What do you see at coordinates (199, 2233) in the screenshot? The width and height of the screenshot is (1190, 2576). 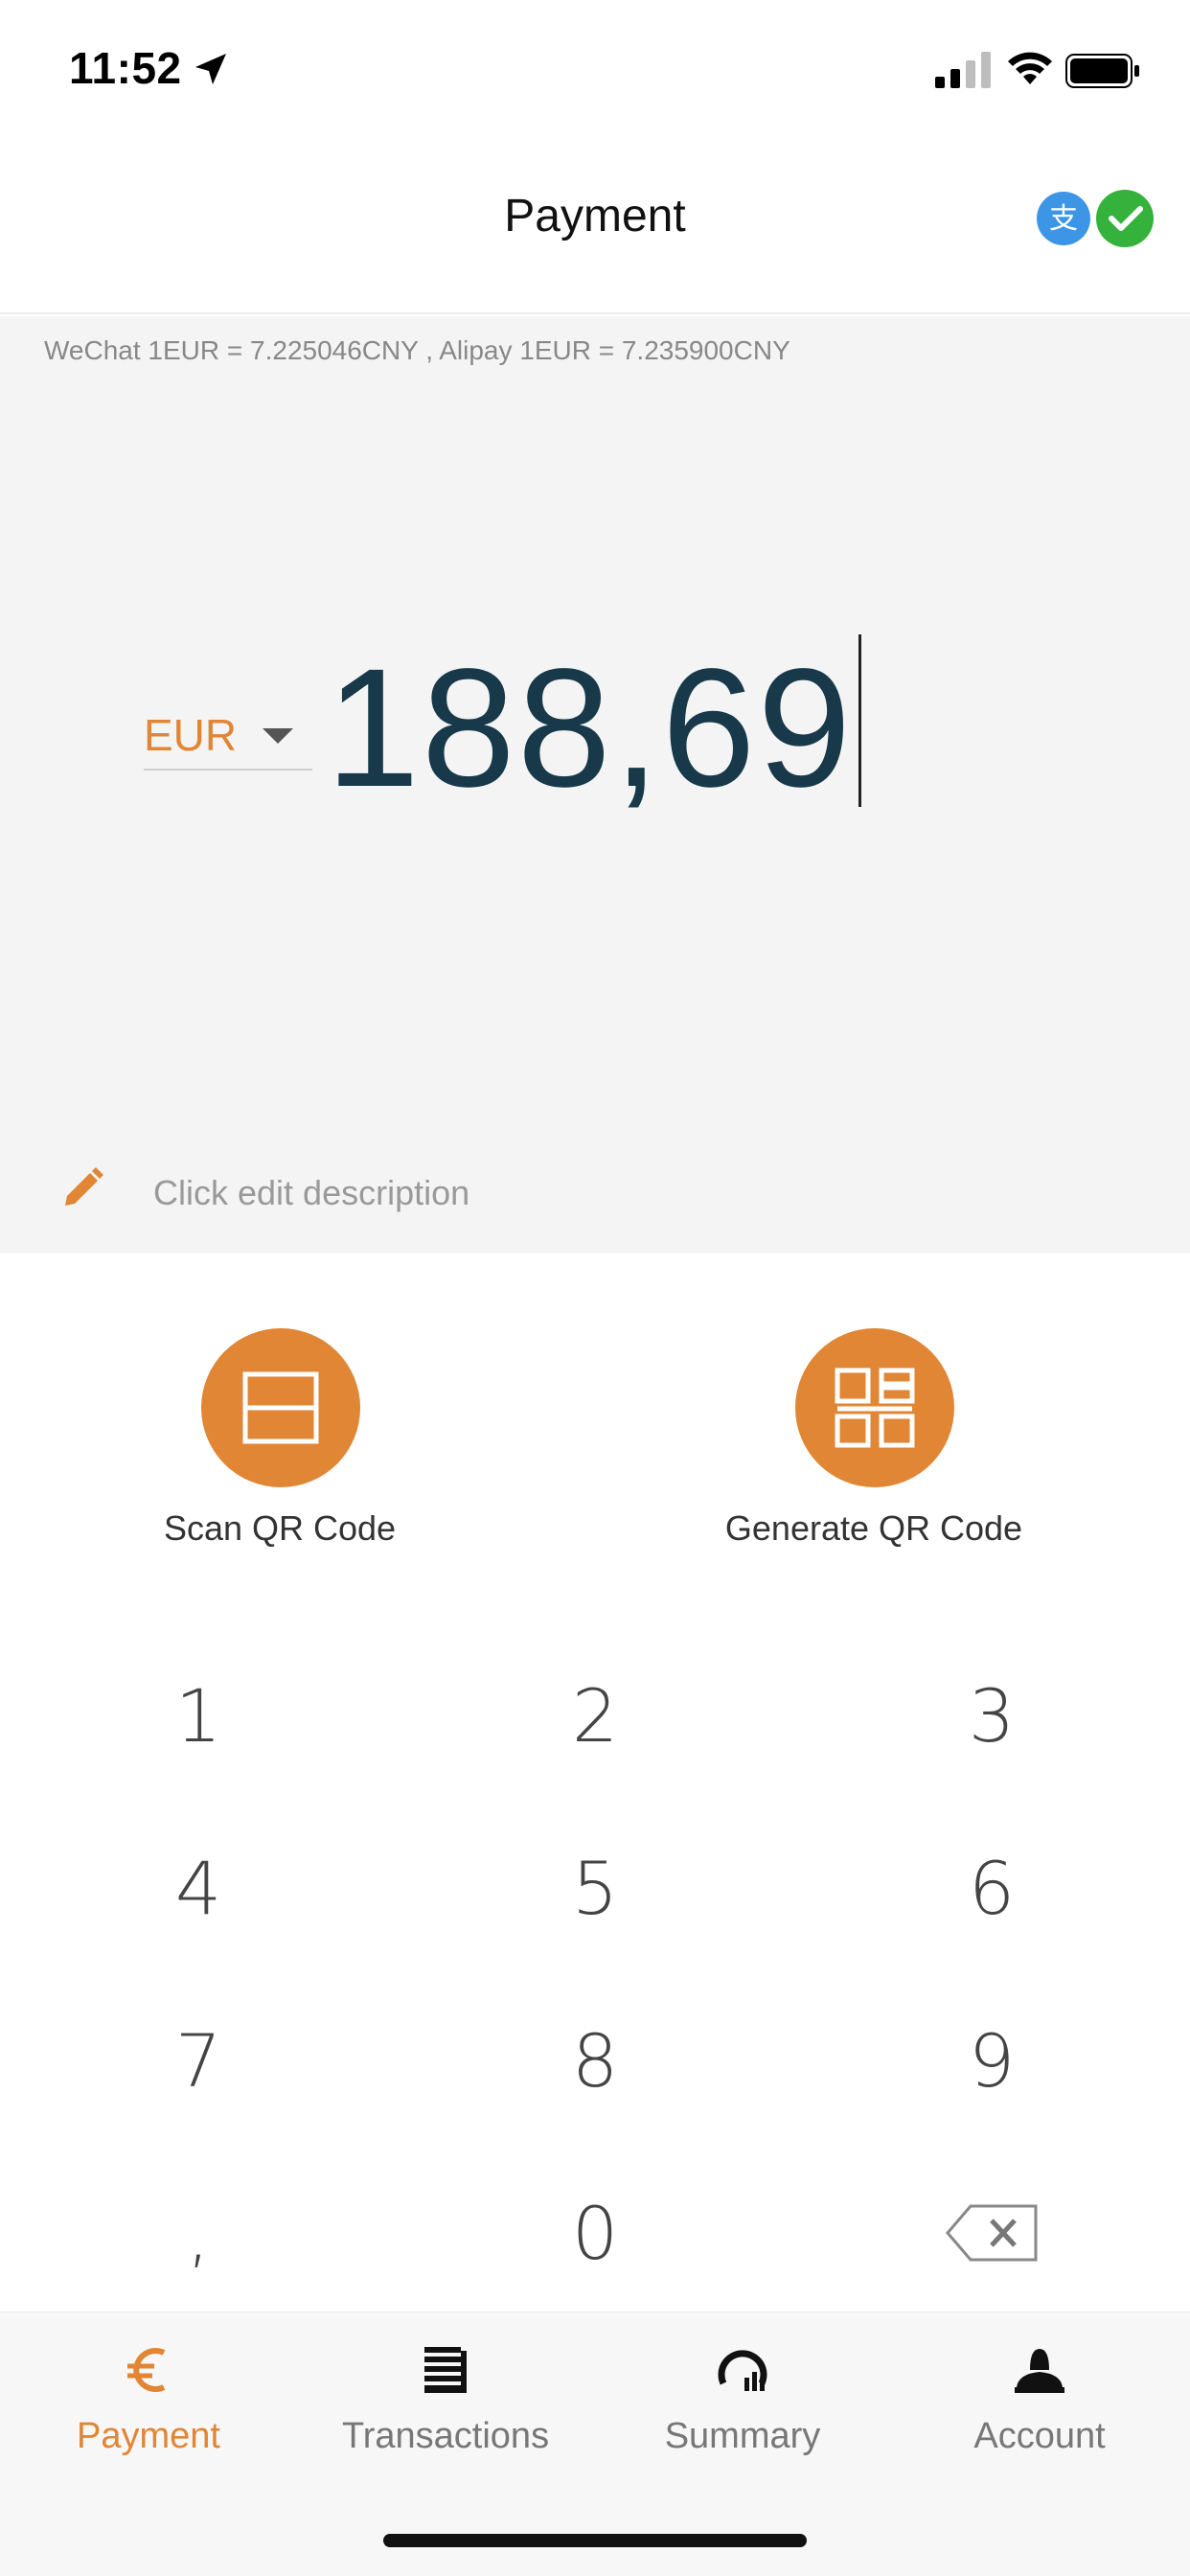 I see `key-comma: ,` at bounding box center [199, 2233].